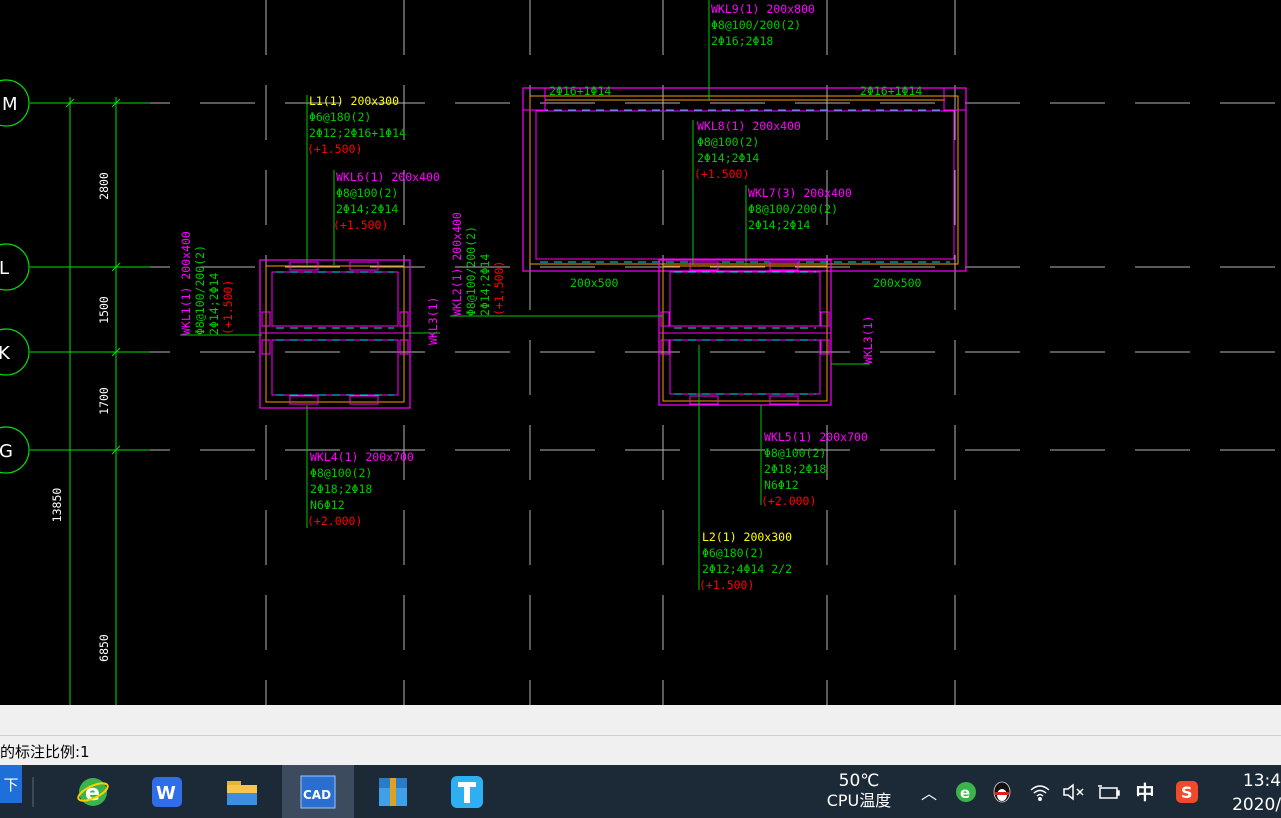 The image size is (1281, 818). Describe the element at coordinates (640, 751) in the screenshot. I see `command-line: 的标注比例:1` at that location.